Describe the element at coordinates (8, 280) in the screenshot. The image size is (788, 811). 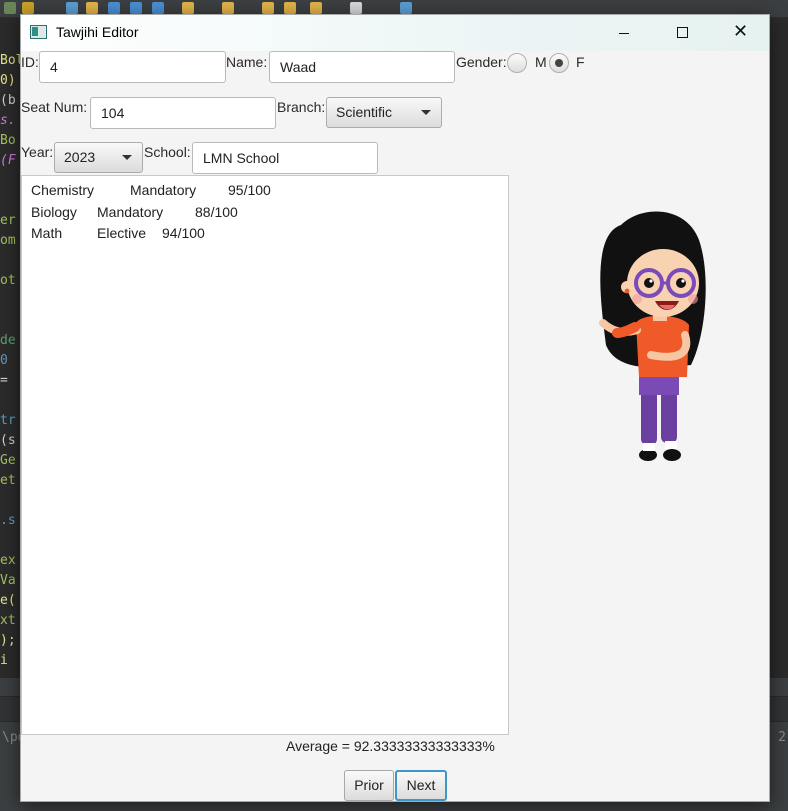
I see `code-fragment: ot` at that location.